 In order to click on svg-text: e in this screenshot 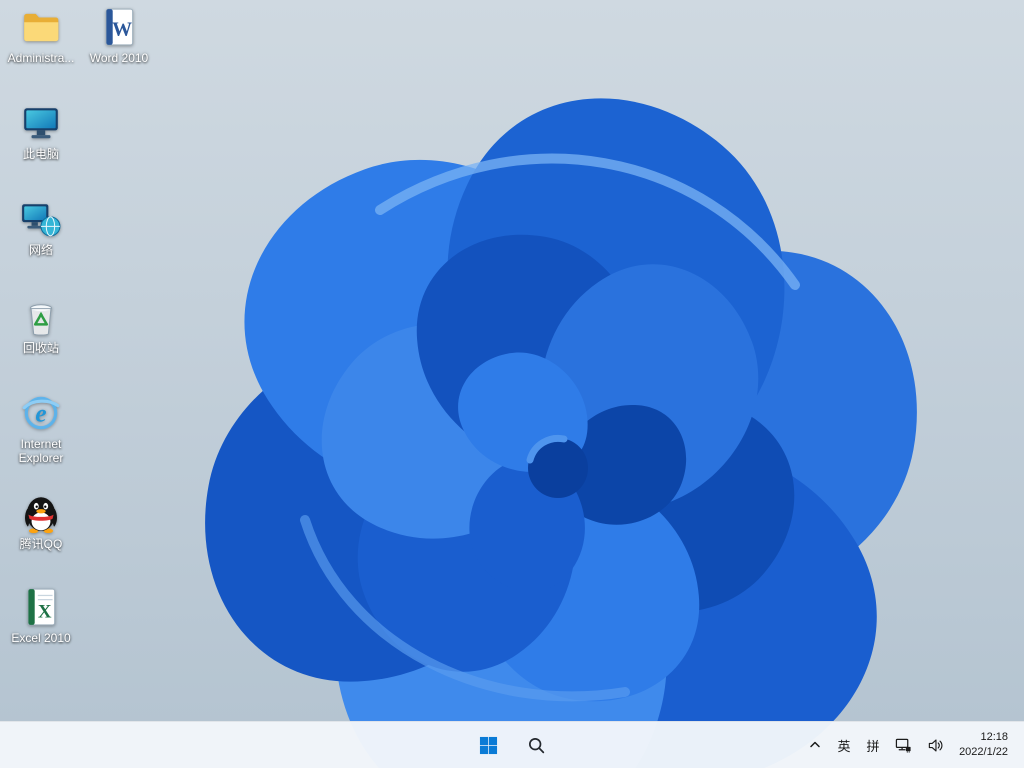, I will do `click(40, 413)`.